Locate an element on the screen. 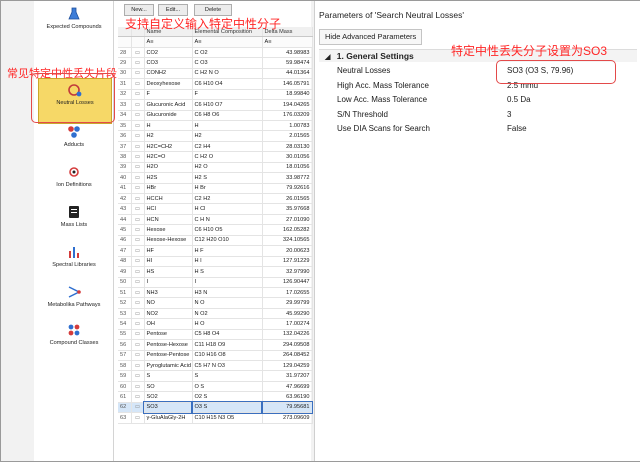 This screenshot has height=462, width=640. hide-advanced-parameters-button: Hide Advanced Parameters is located at coordinates (371, 37).